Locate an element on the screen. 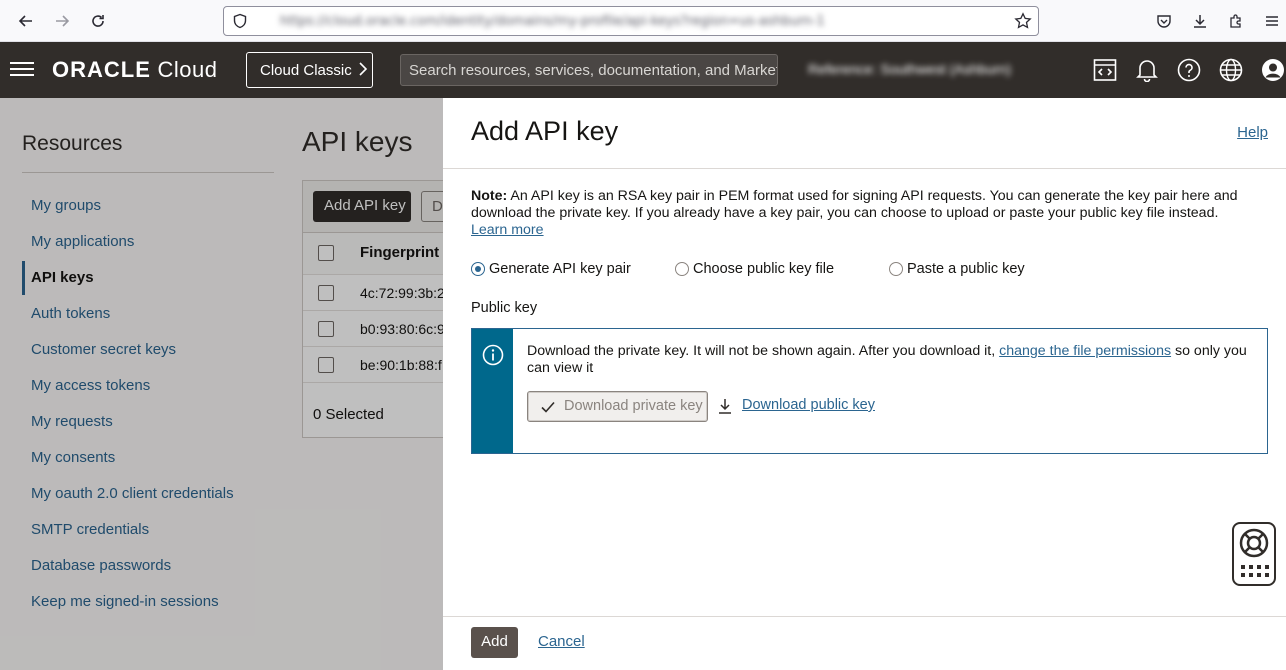 Image resolution: width=1286 pixels, height=670 pixels. help-widget-button is located at coordinates (1254, 554).